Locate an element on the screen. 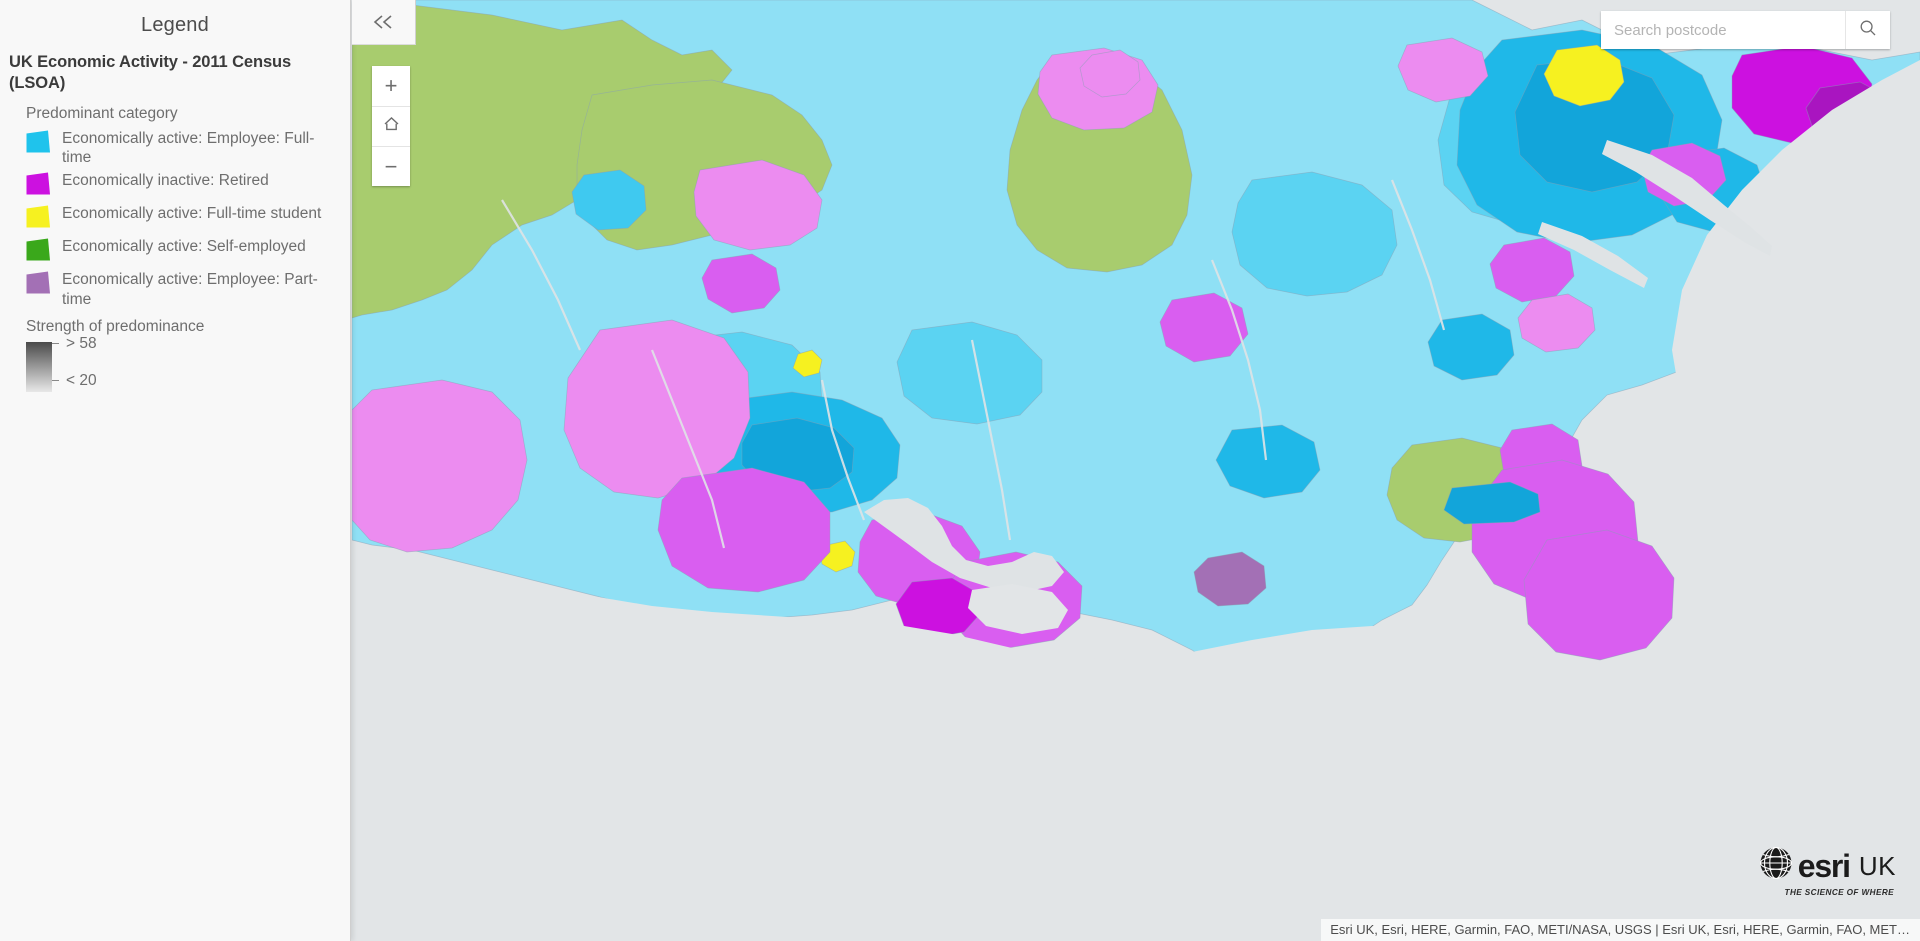  legend-item-retired: Economically inactive: Retired is located at coordinates (184, 185).